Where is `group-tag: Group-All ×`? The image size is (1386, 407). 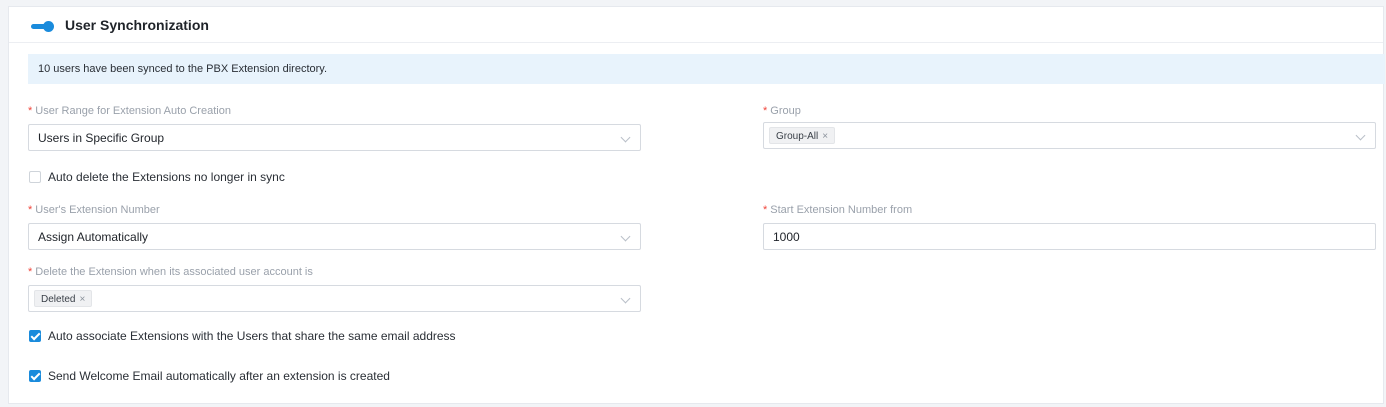 group-tag: Group-All × is located at coordinates (802, 135).